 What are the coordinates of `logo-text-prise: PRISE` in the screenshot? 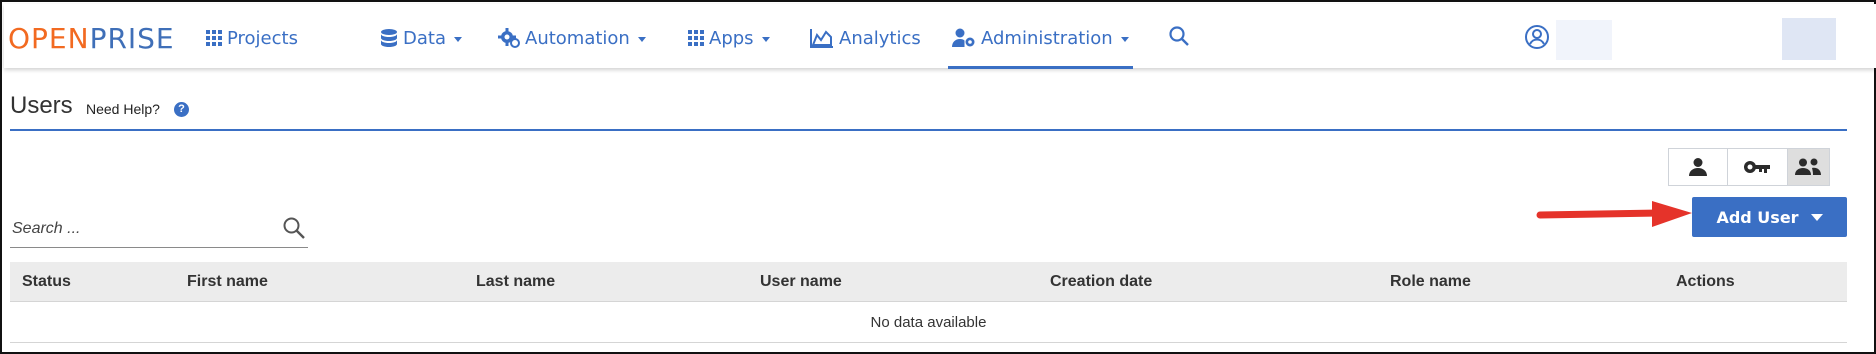 It's located at (132, 38).